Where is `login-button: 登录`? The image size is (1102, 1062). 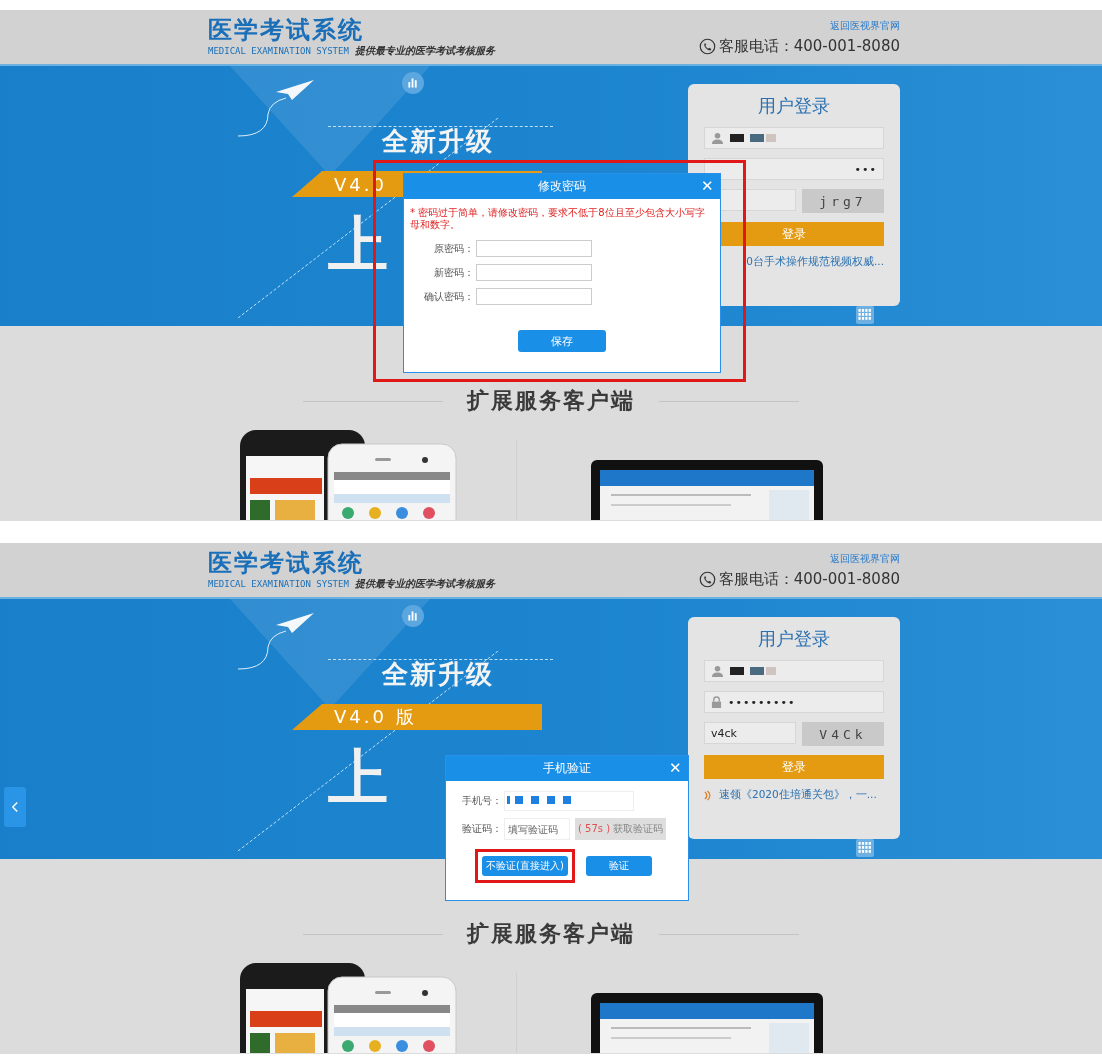 login-button: 登录 is located at coordinates (794, 767).